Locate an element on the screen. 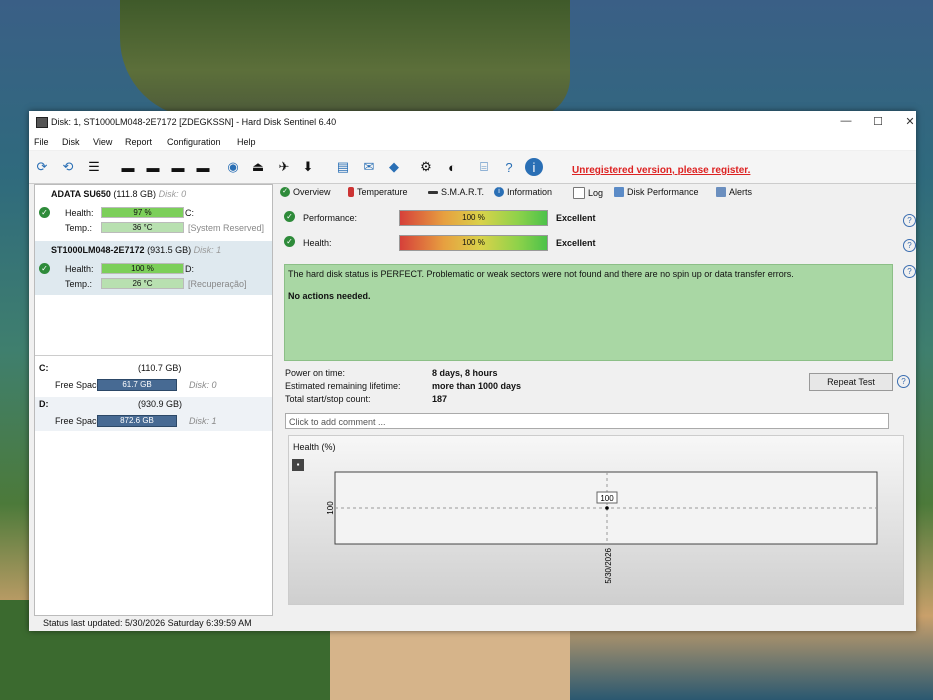 The width and height of the screenshot is (933, 700). menu-disk: Disk is located at coordinates (71, 142).